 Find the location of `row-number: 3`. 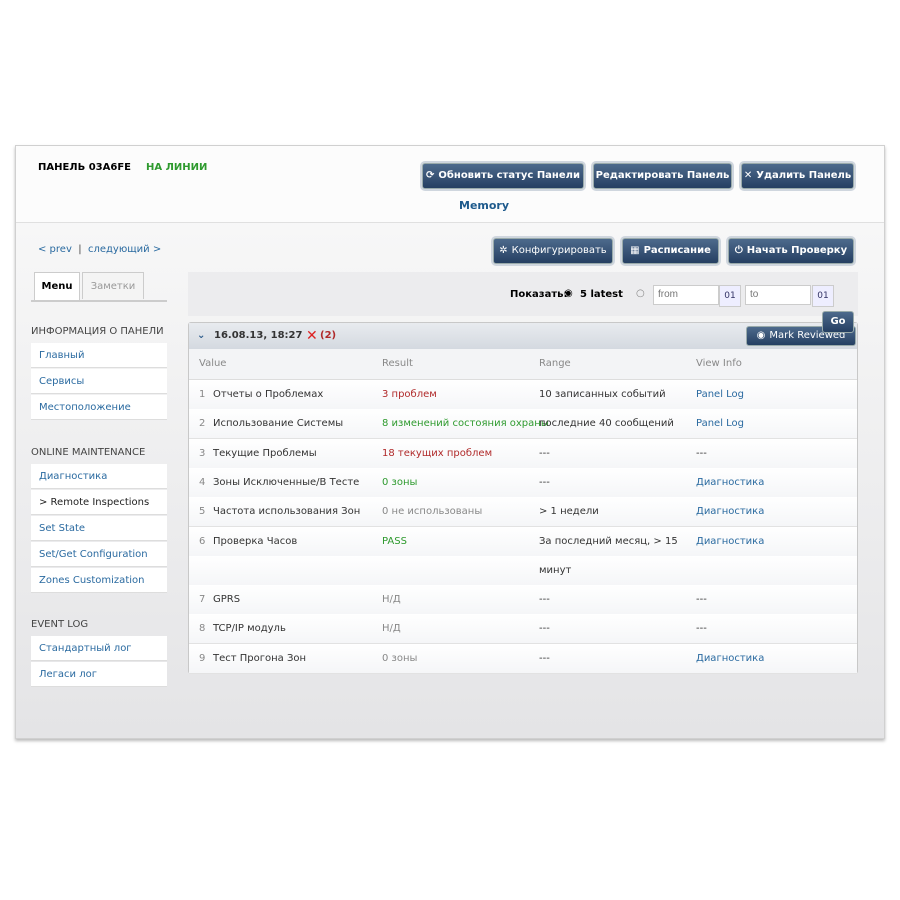

row-number: 3 is located at coordinates (202, 453).